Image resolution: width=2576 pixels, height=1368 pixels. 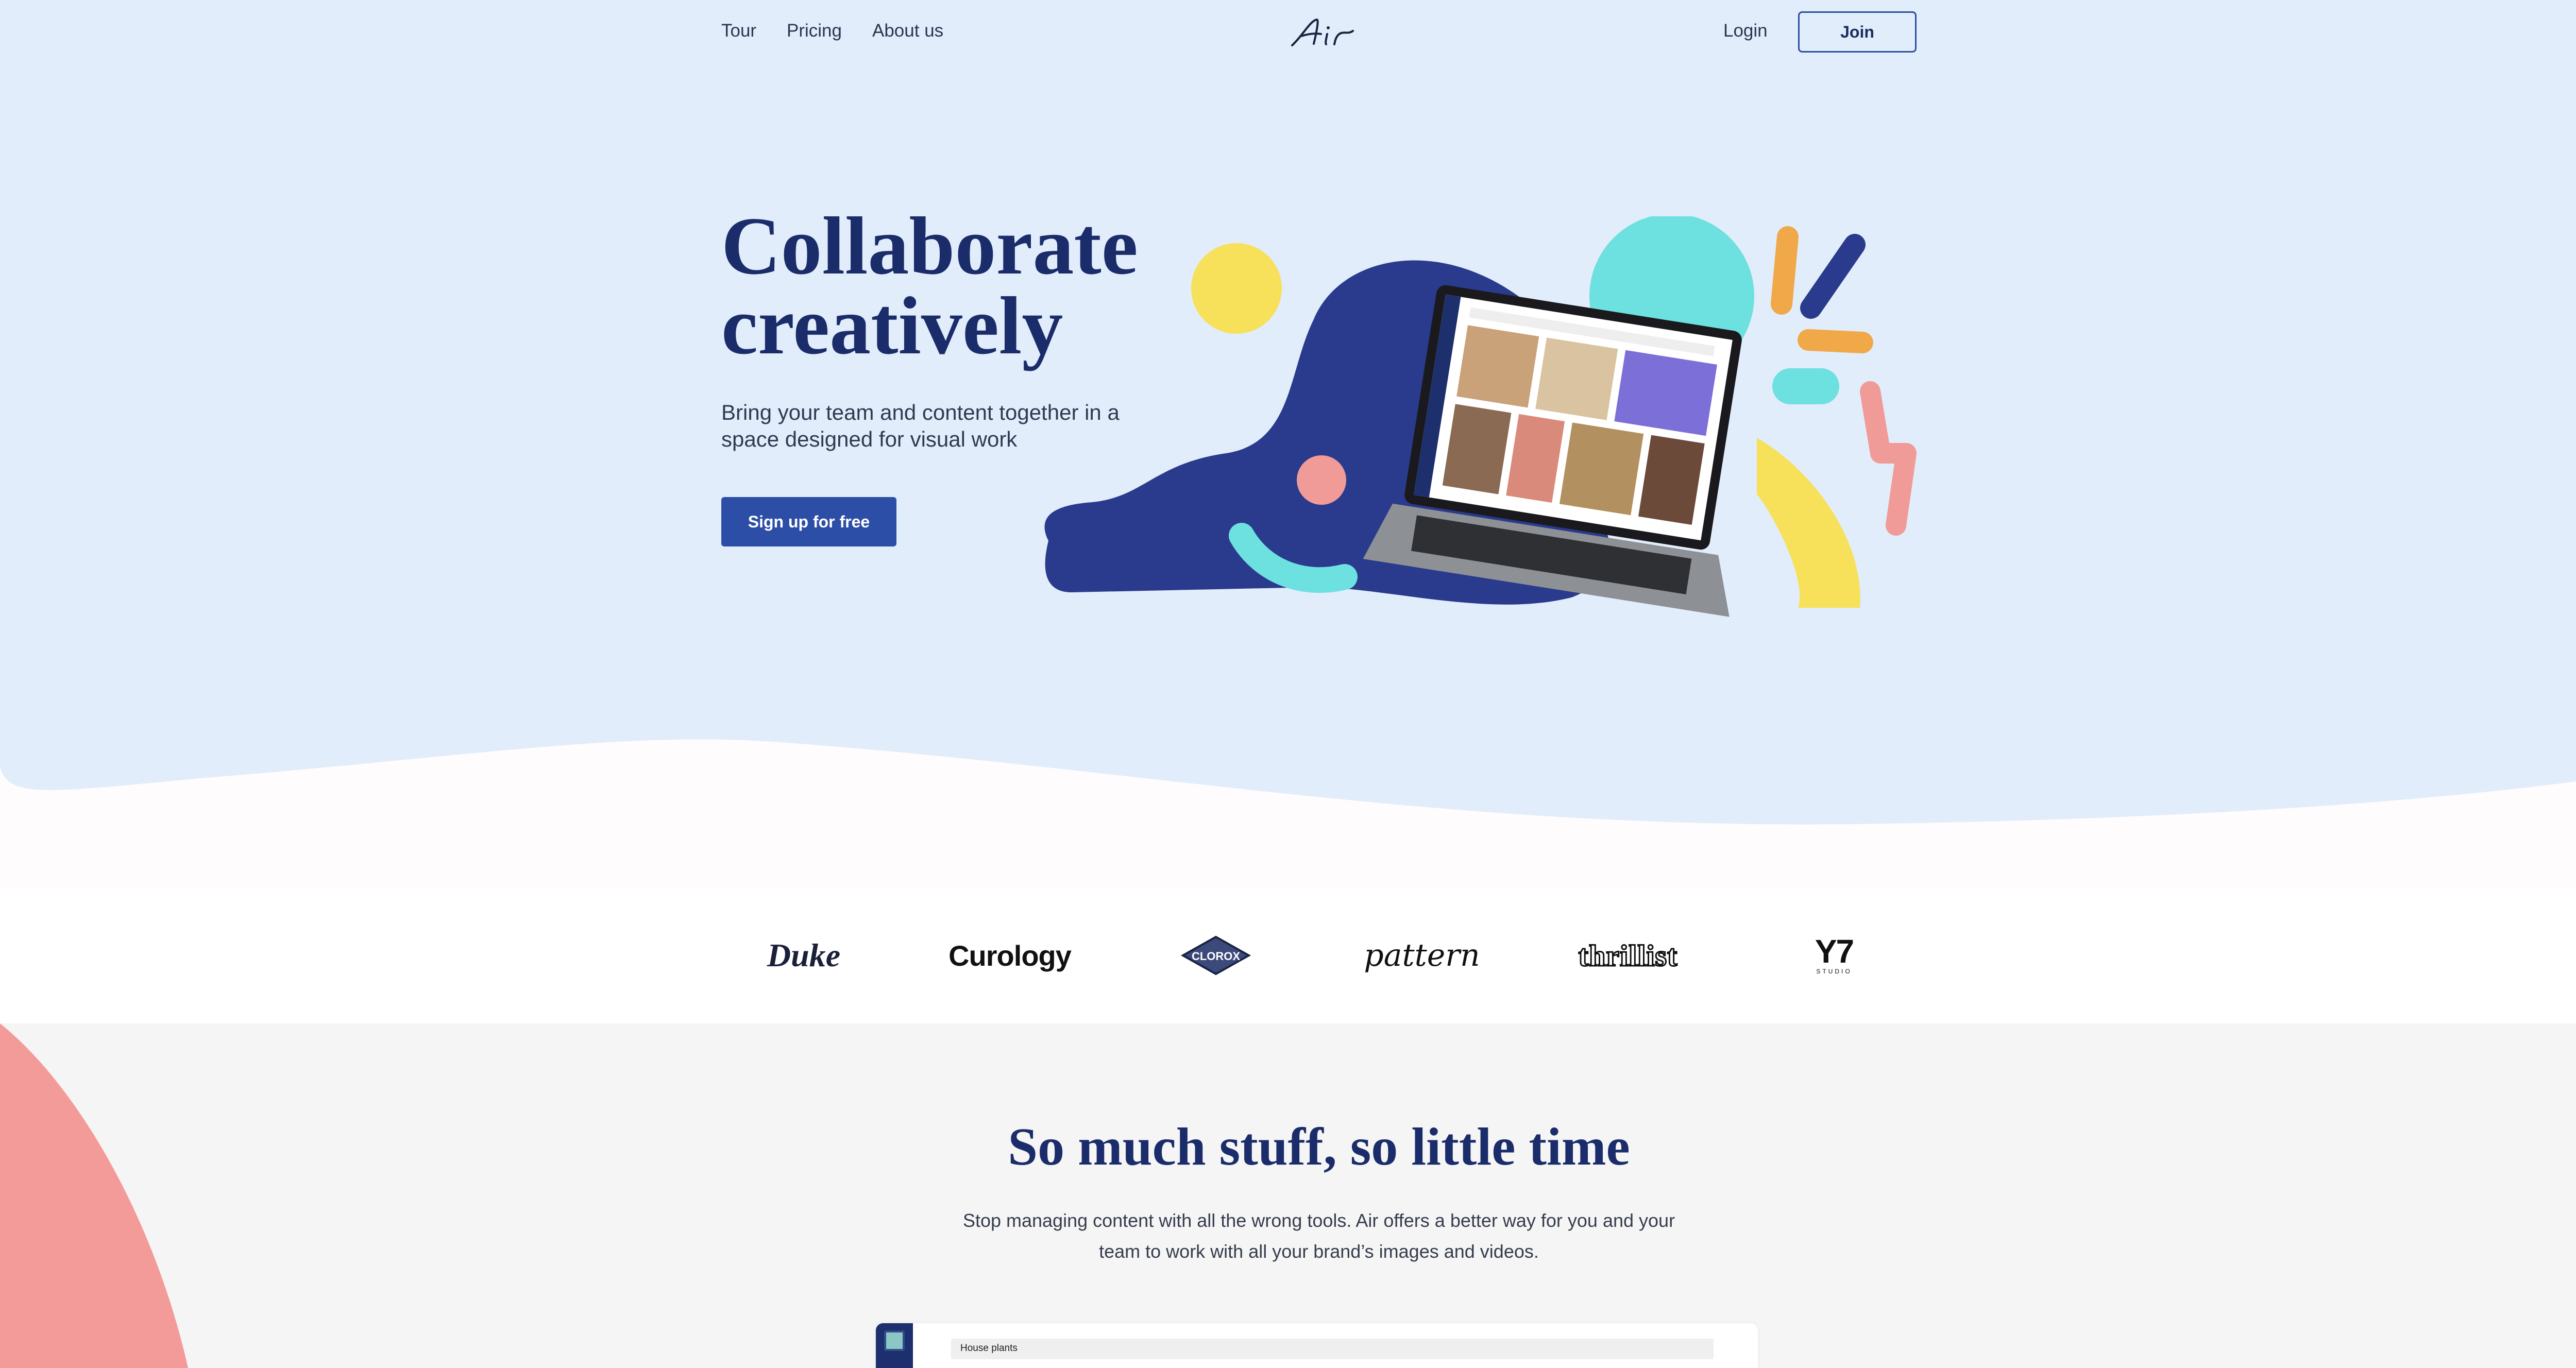 I want to click on cyan-pill, so click(x=1805, y=386).